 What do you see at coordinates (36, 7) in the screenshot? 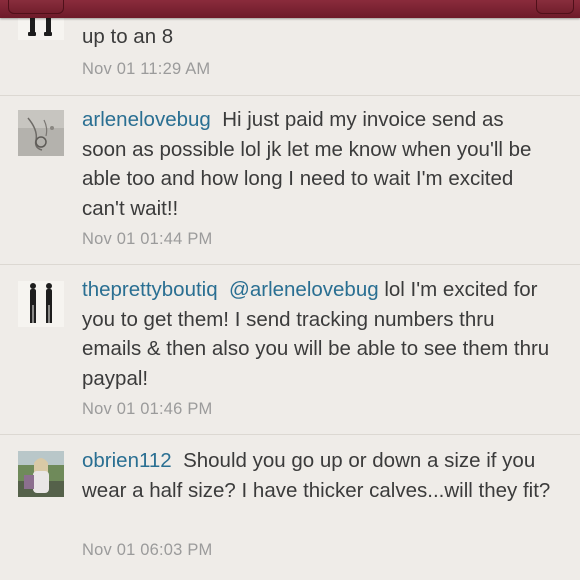
I see `back-button` at bounding box center [36, 7].